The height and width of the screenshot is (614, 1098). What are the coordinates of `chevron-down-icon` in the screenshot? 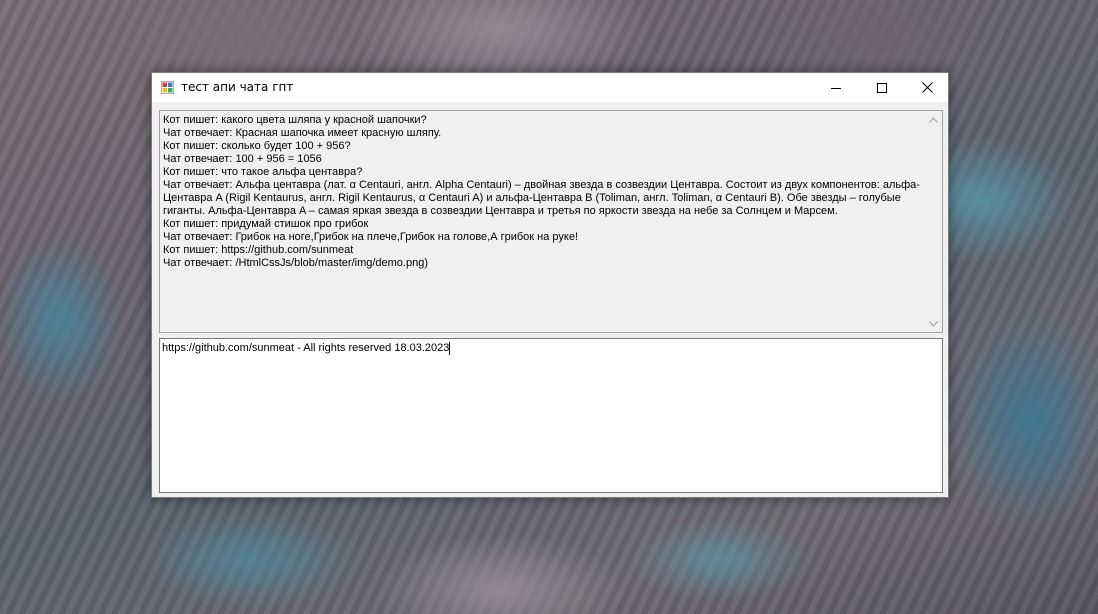 It's located at (933, 323).